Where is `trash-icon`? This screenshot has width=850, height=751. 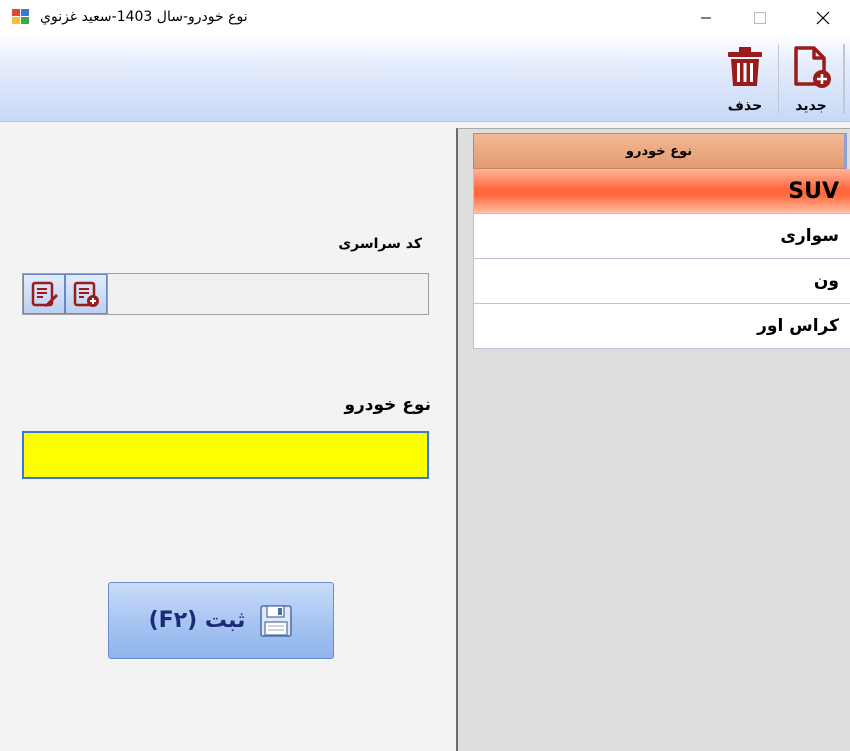
trash-icon is located at coordinates (745, 66).